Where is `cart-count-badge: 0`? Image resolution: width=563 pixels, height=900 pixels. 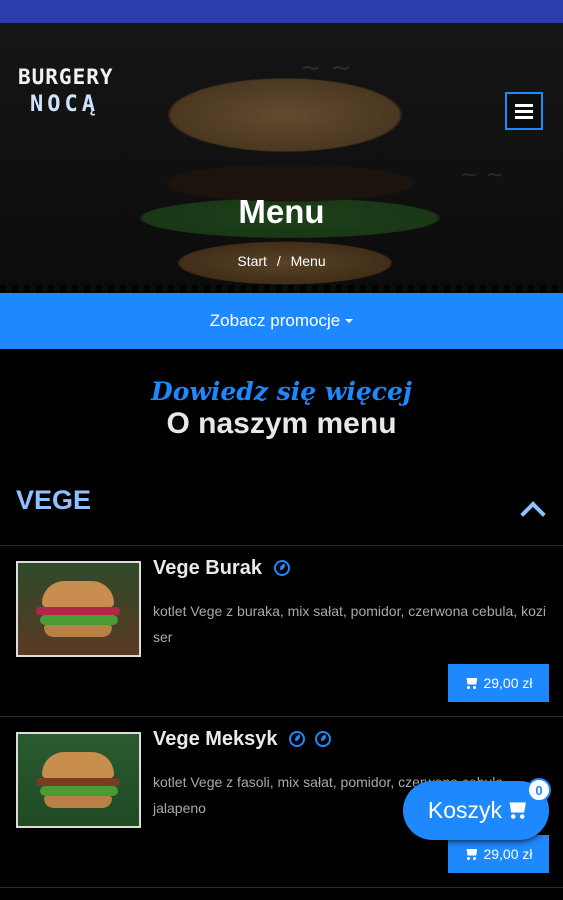 cart-count-badge: 0 is located at coordinates (539, 790).